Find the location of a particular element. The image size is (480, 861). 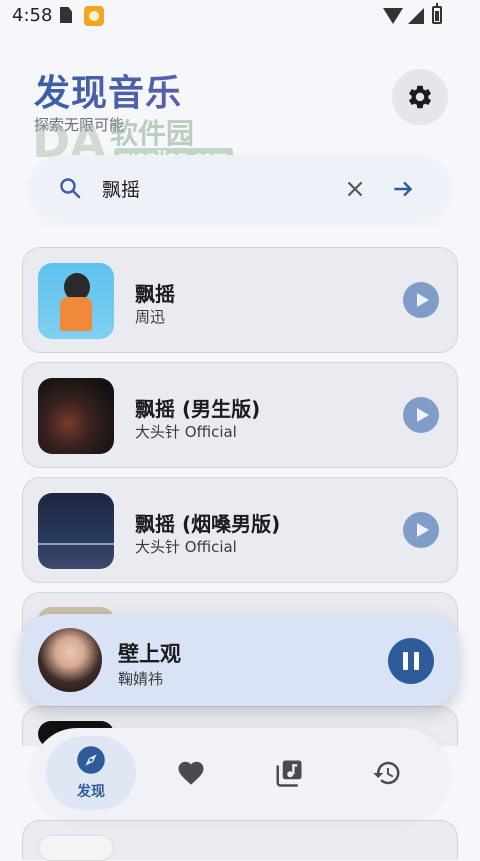

gear-icon is located at coordinates (420, 97).